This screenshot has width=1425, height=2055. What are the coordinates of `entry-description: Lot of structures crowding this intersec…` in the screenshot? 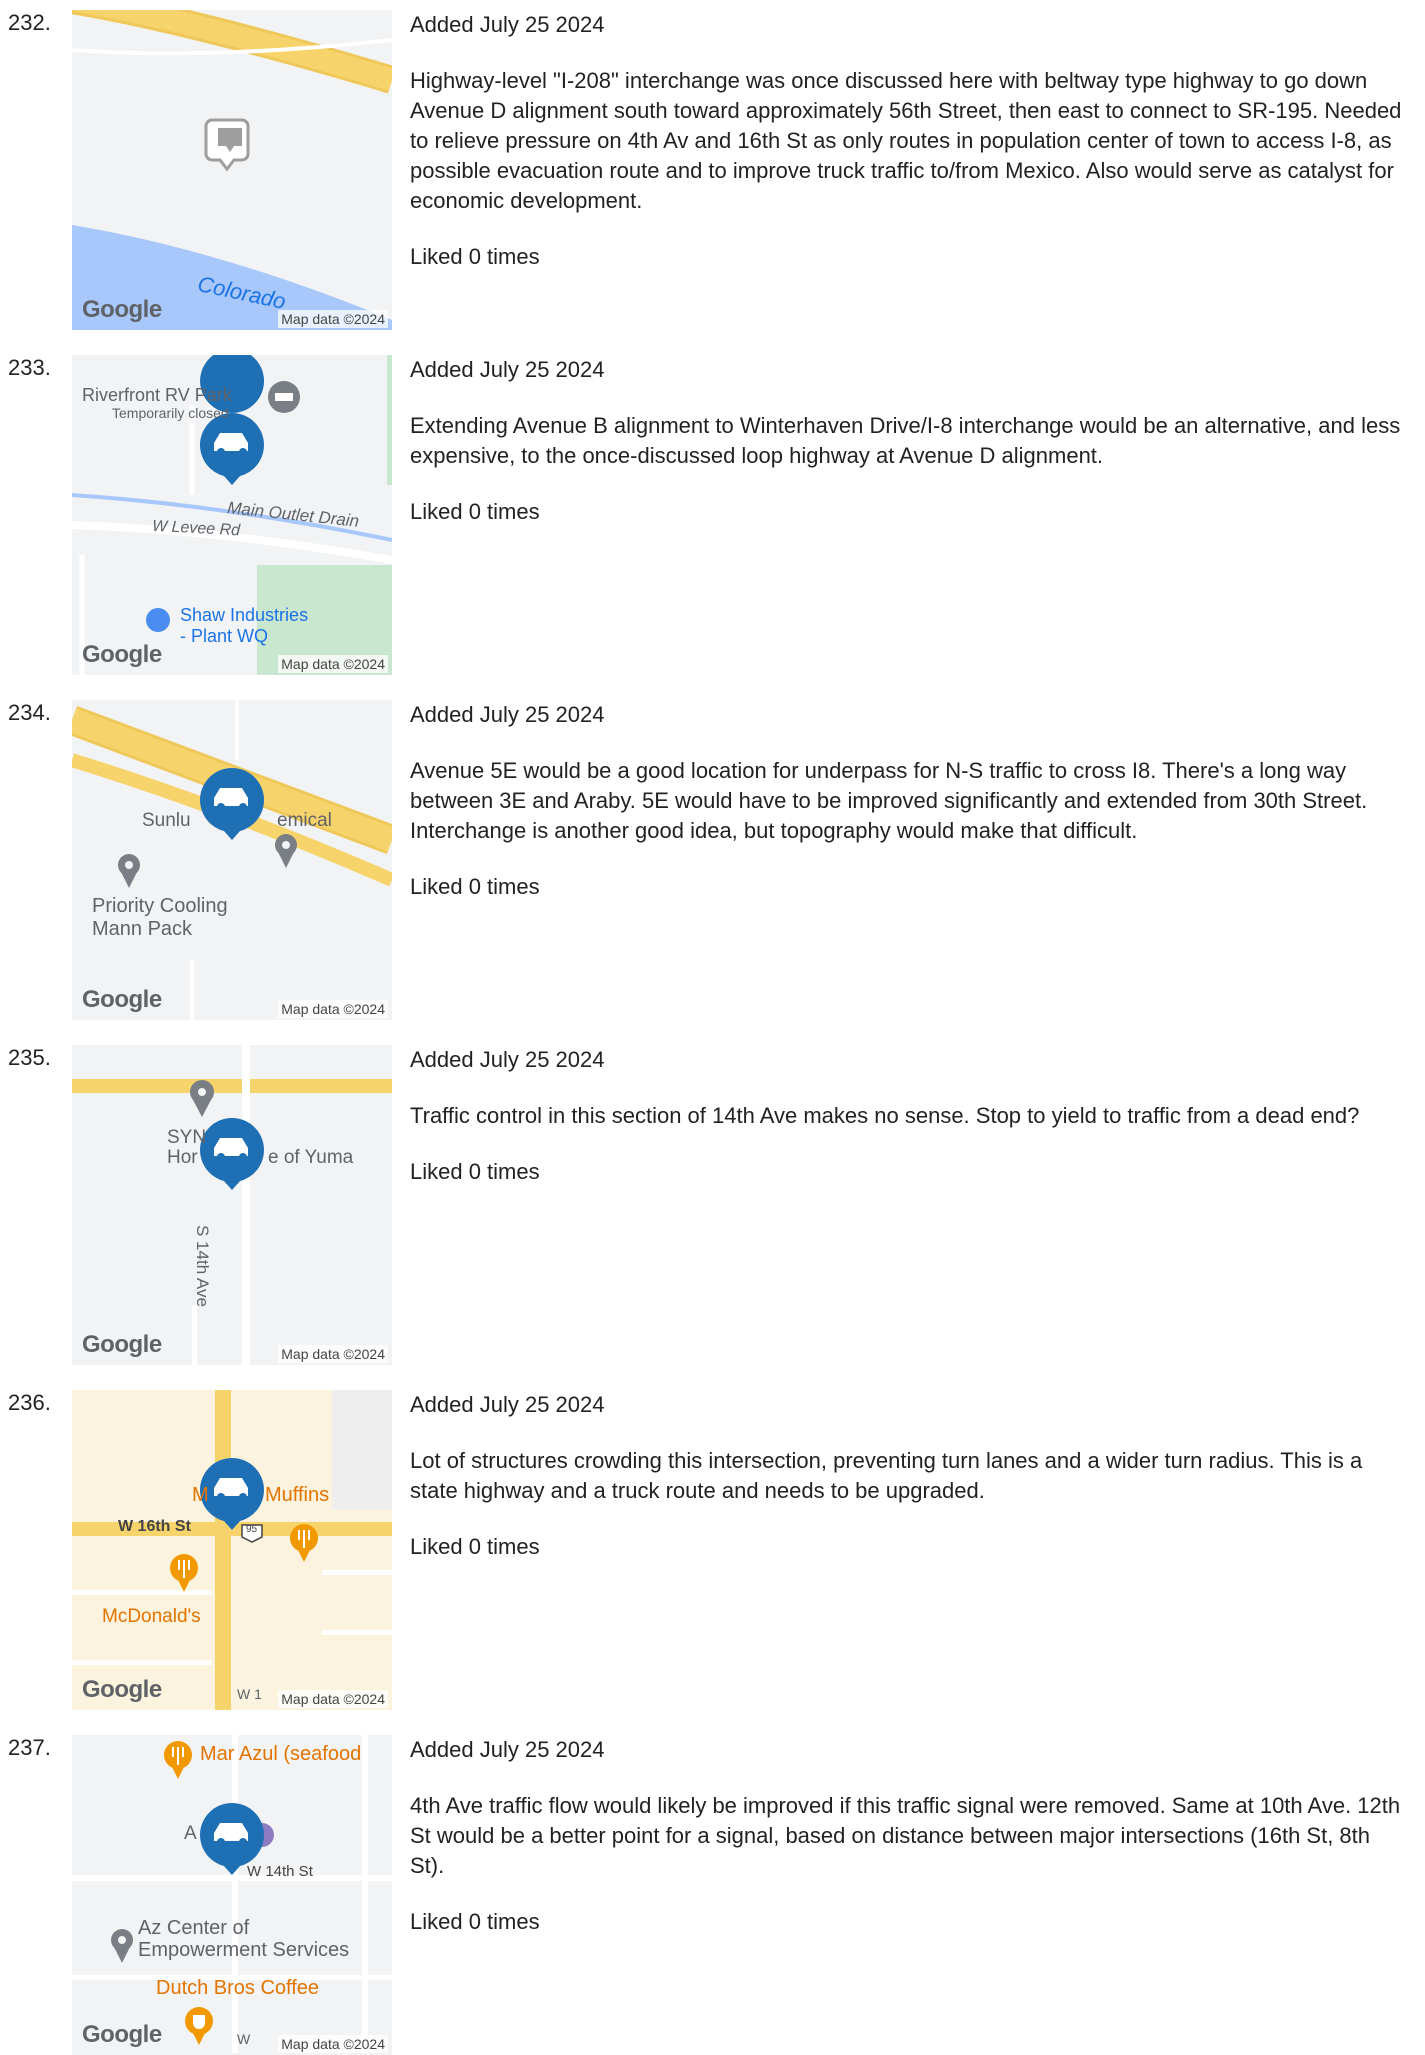 It's located at (886, 1475).